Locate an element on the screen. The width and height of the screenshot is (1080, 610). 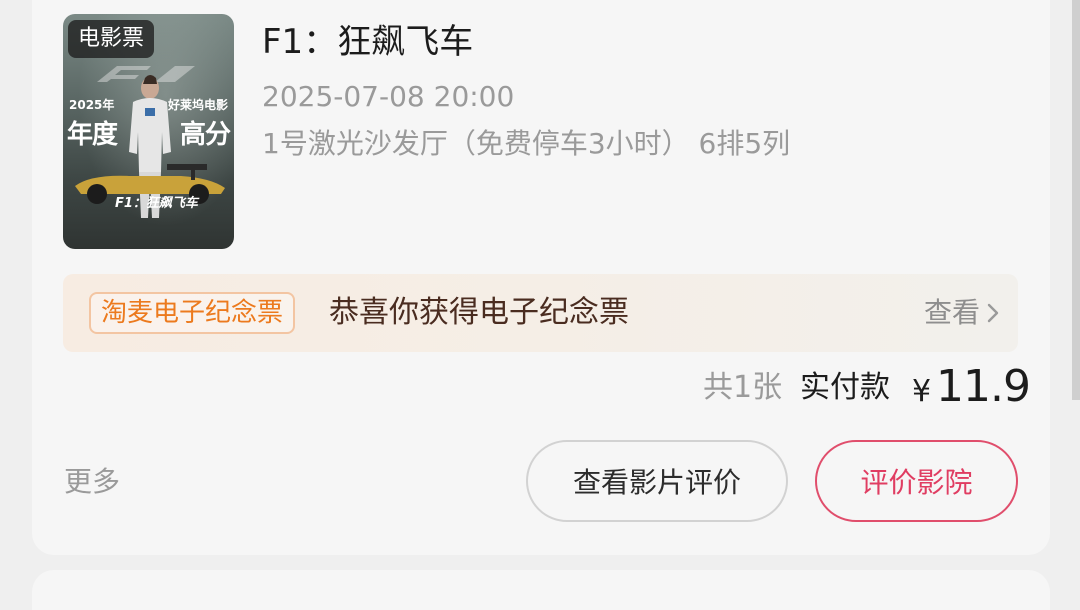
souvenir-ticket-badge: 淘麦电子纪念票 is located at coordinates (192, 313).